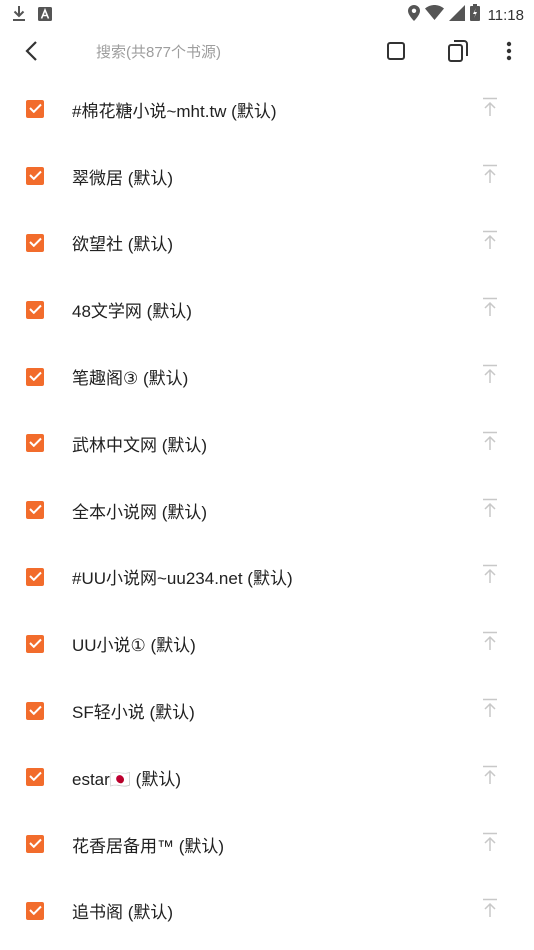  I want to click on select-all-button, so click(396, 53).